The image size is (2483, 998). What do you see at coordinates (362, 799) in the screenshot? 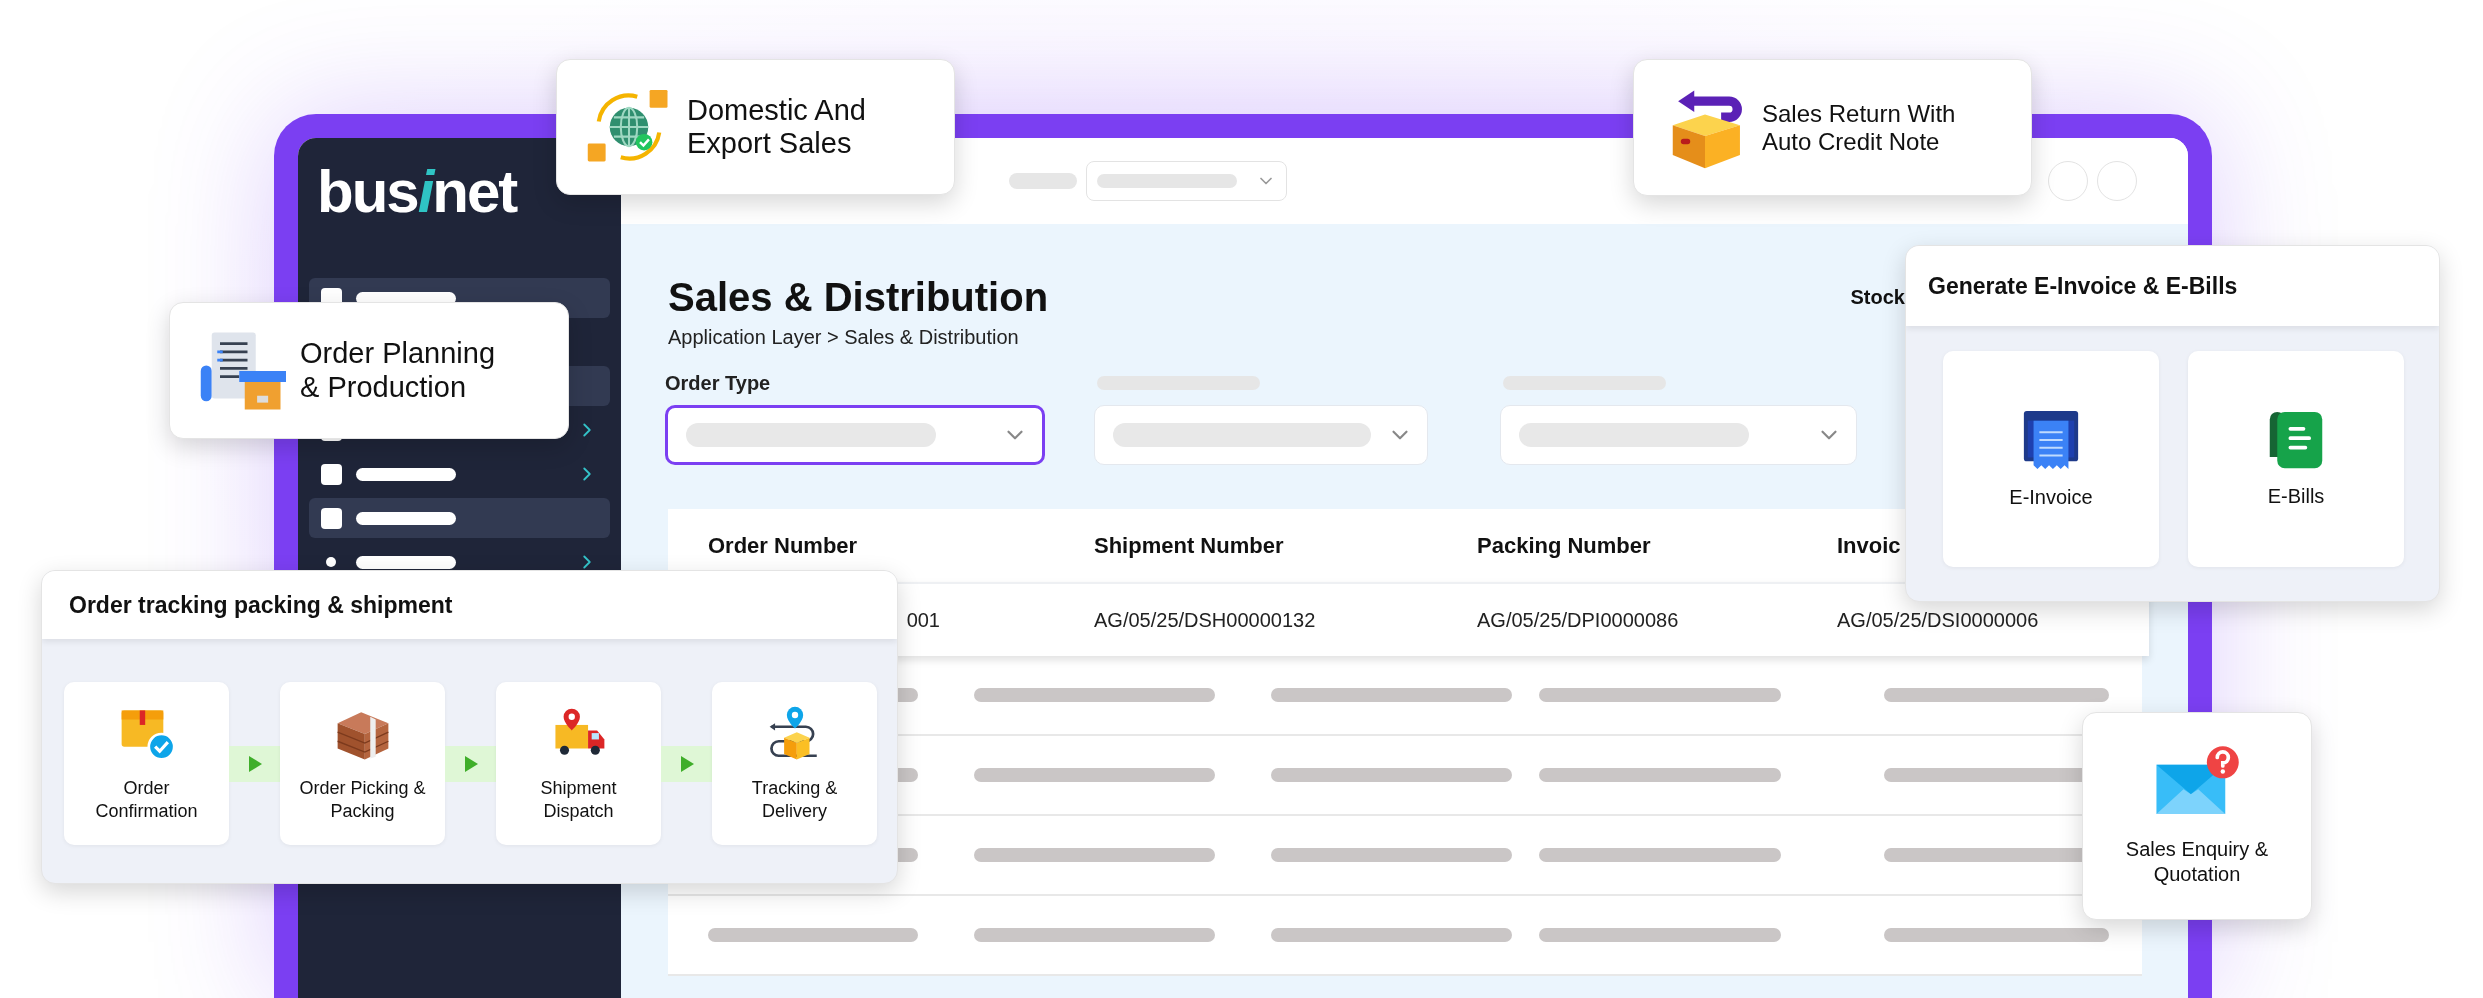
I see `step-label: Order Picking & Packing` at bounding box center [362, 799].